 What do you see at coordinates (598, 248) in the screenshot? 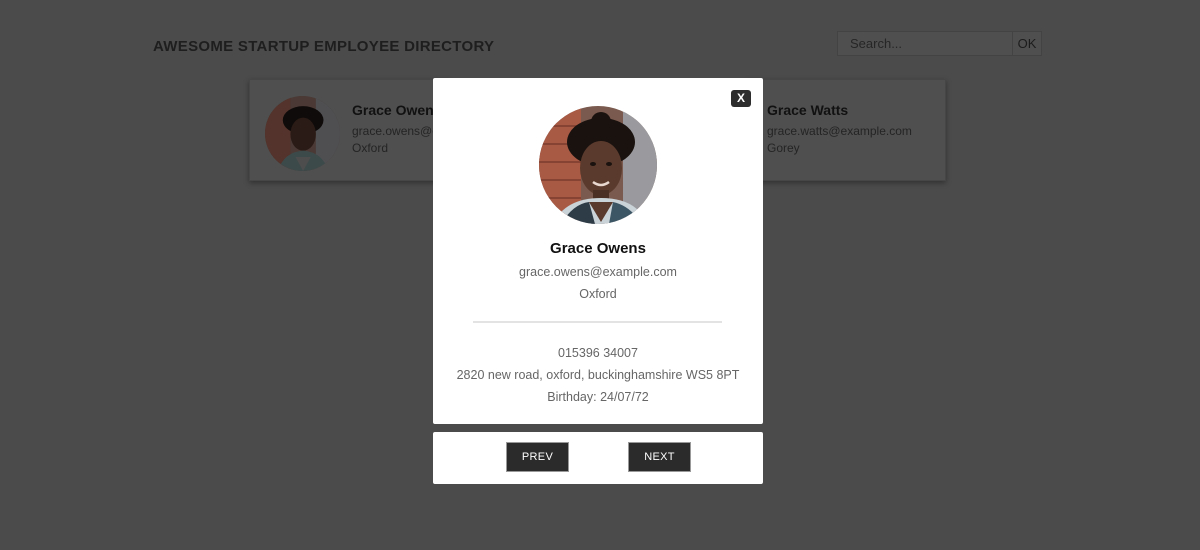
I see `modal-name: Grace Owens` at bounding box center [598, 248].